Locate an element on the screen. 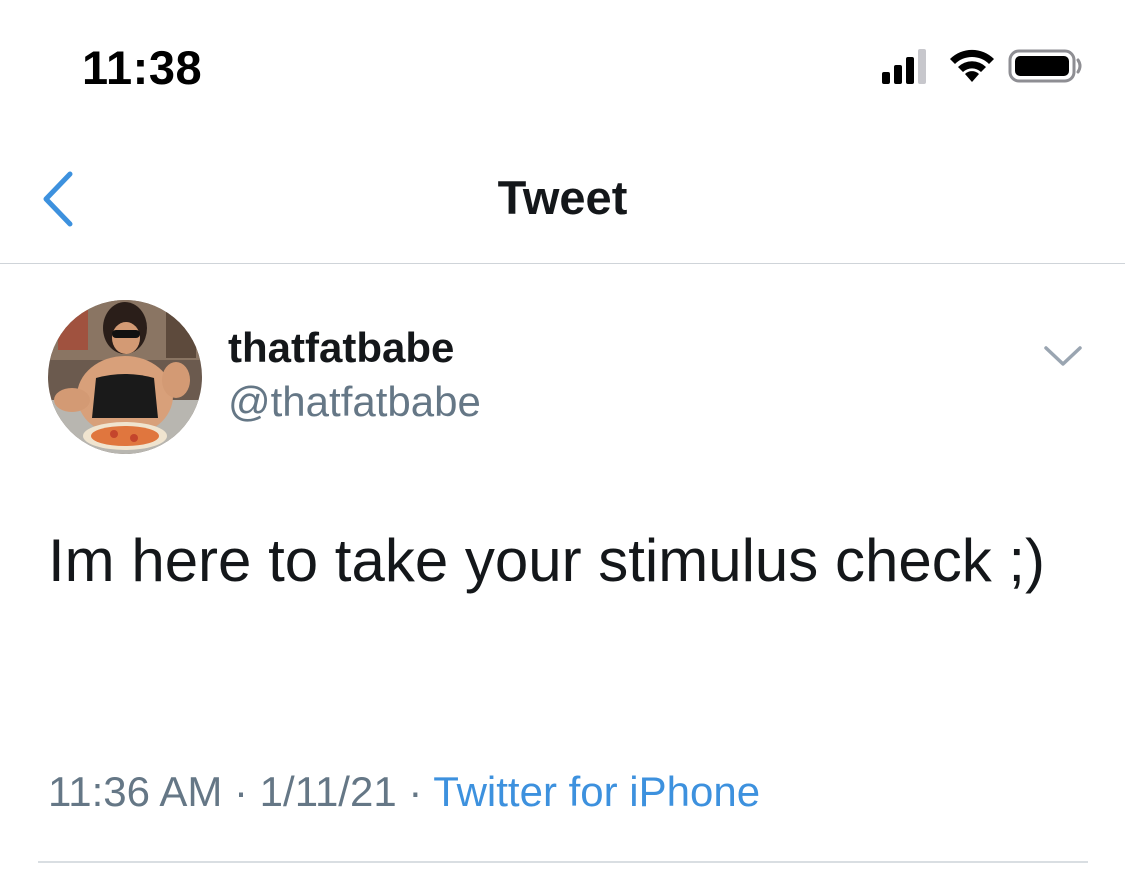  tweet-date: 1/11/21 is located at coordinates (328, 791).